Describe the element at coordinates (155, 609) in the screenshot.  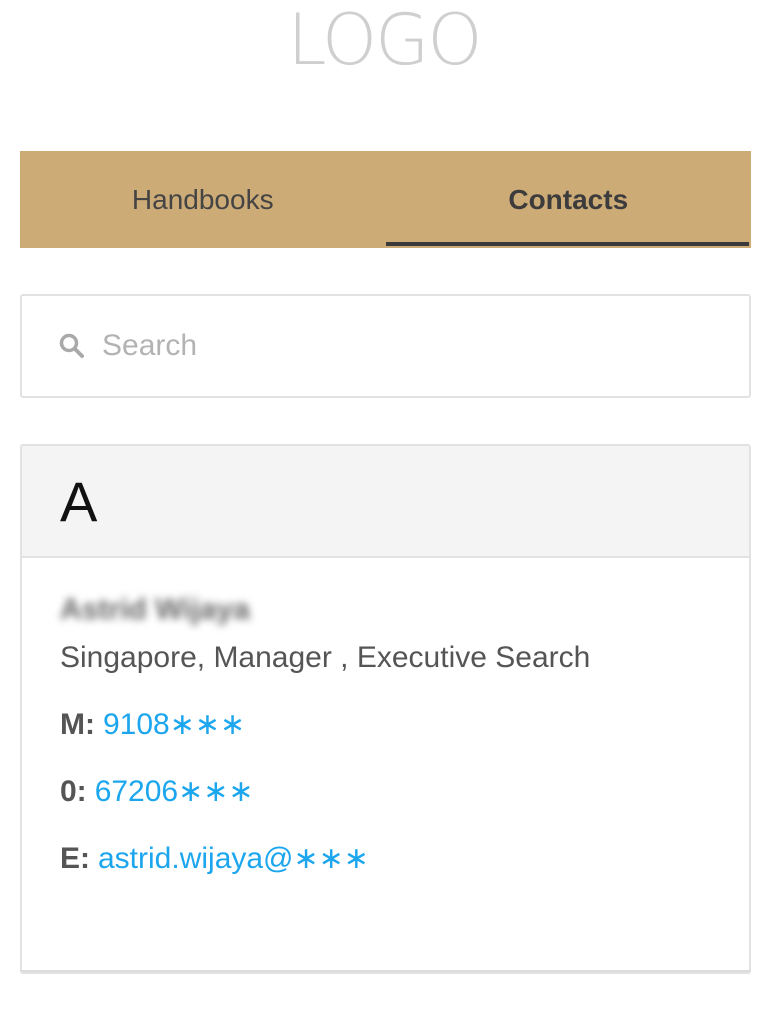
I see `contact-name: Astrid Wijaya` at that location.